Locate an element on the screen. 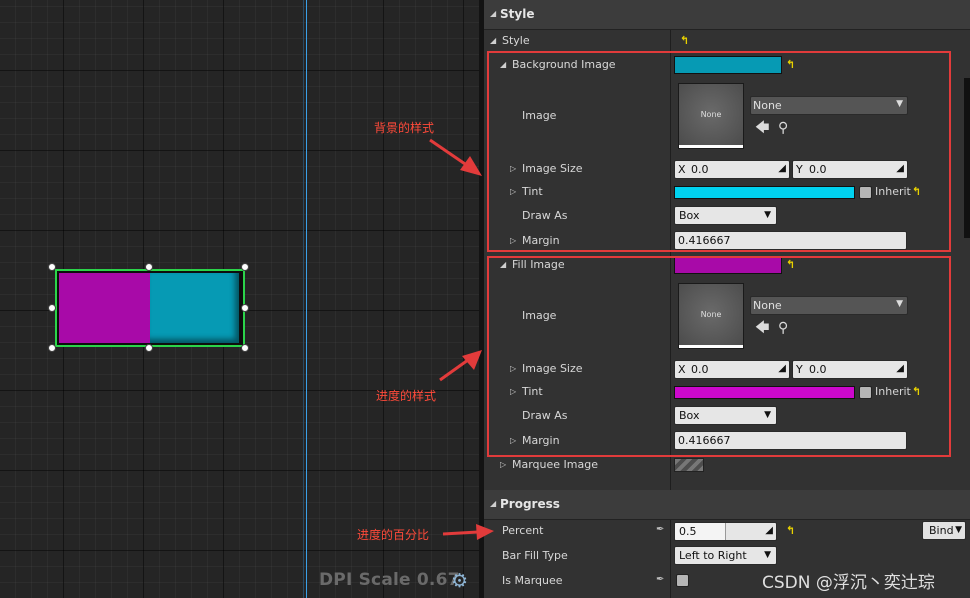 This screenshot has width=970, height=598. category-progress: ◢ Progress is located at coordinates (727, 505).